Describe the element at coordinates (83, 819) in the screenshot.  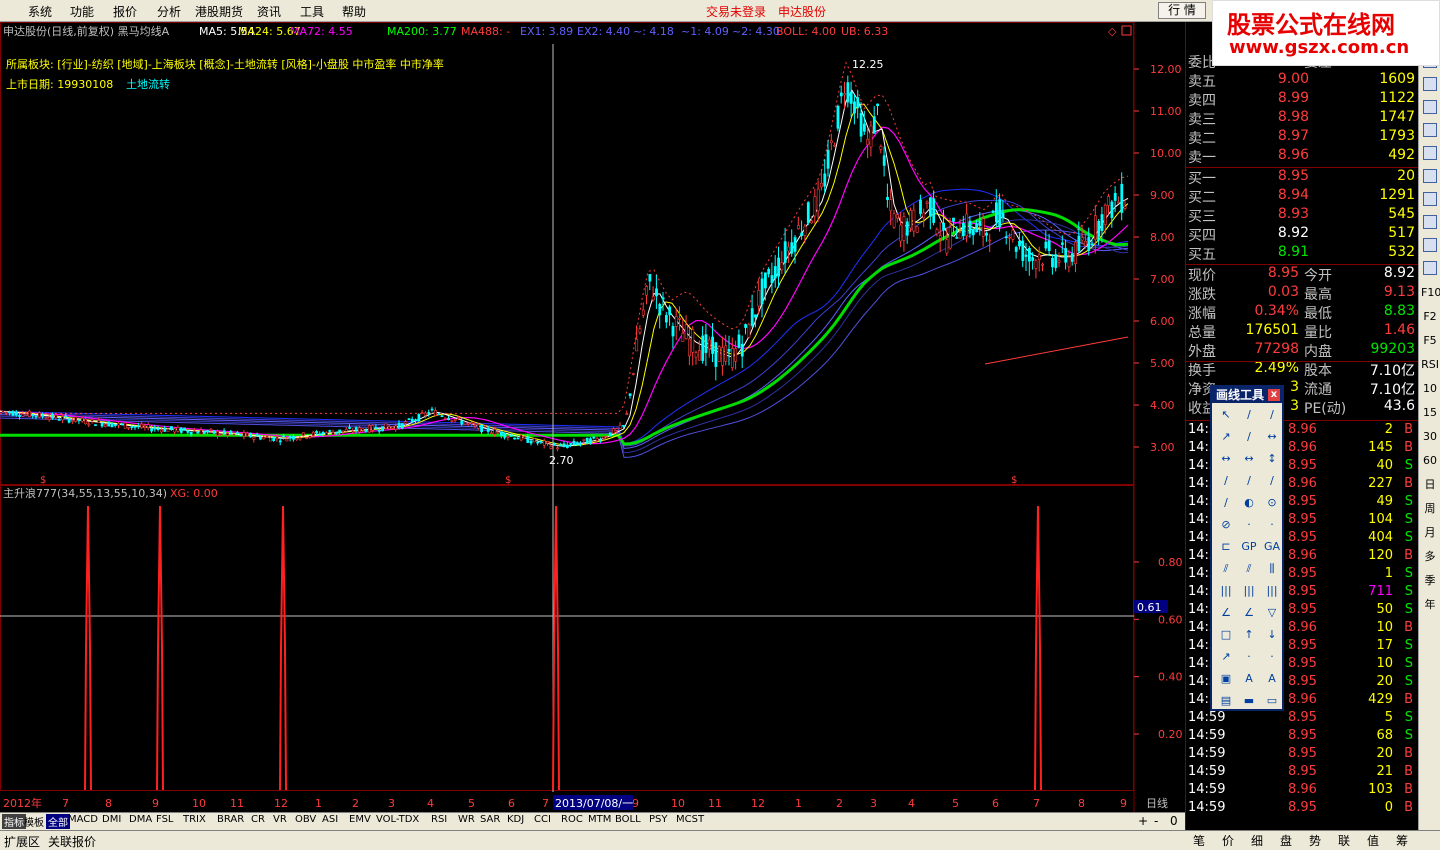
I see `indicator-tab-macd: MACD` at that location.